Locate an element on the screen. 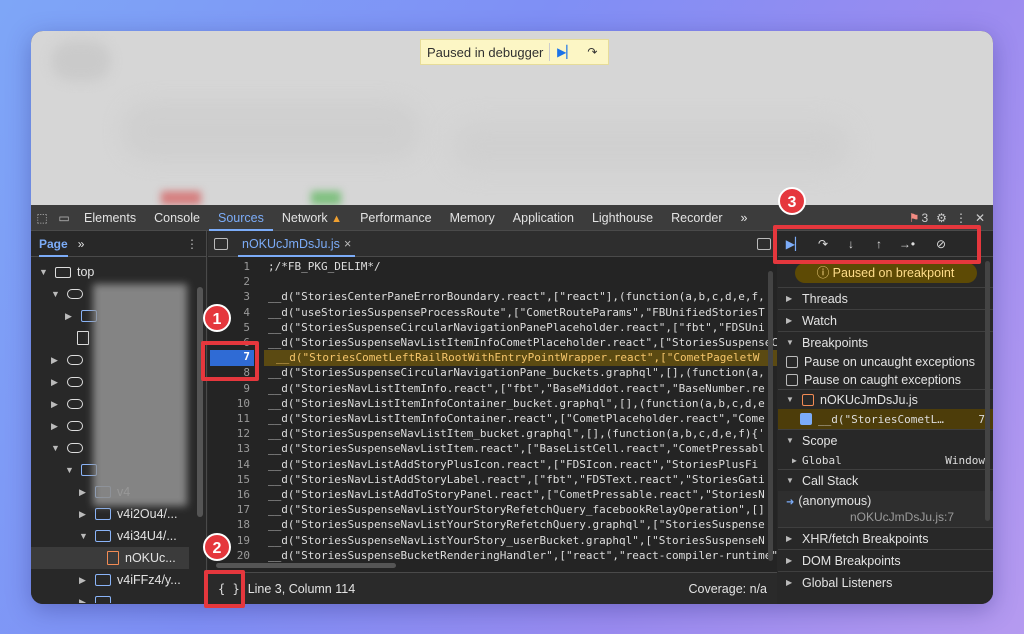 The height and width of the screenshot is (634, 1024). tree-item-folder: ▶ is located at coordinates (95, 597).